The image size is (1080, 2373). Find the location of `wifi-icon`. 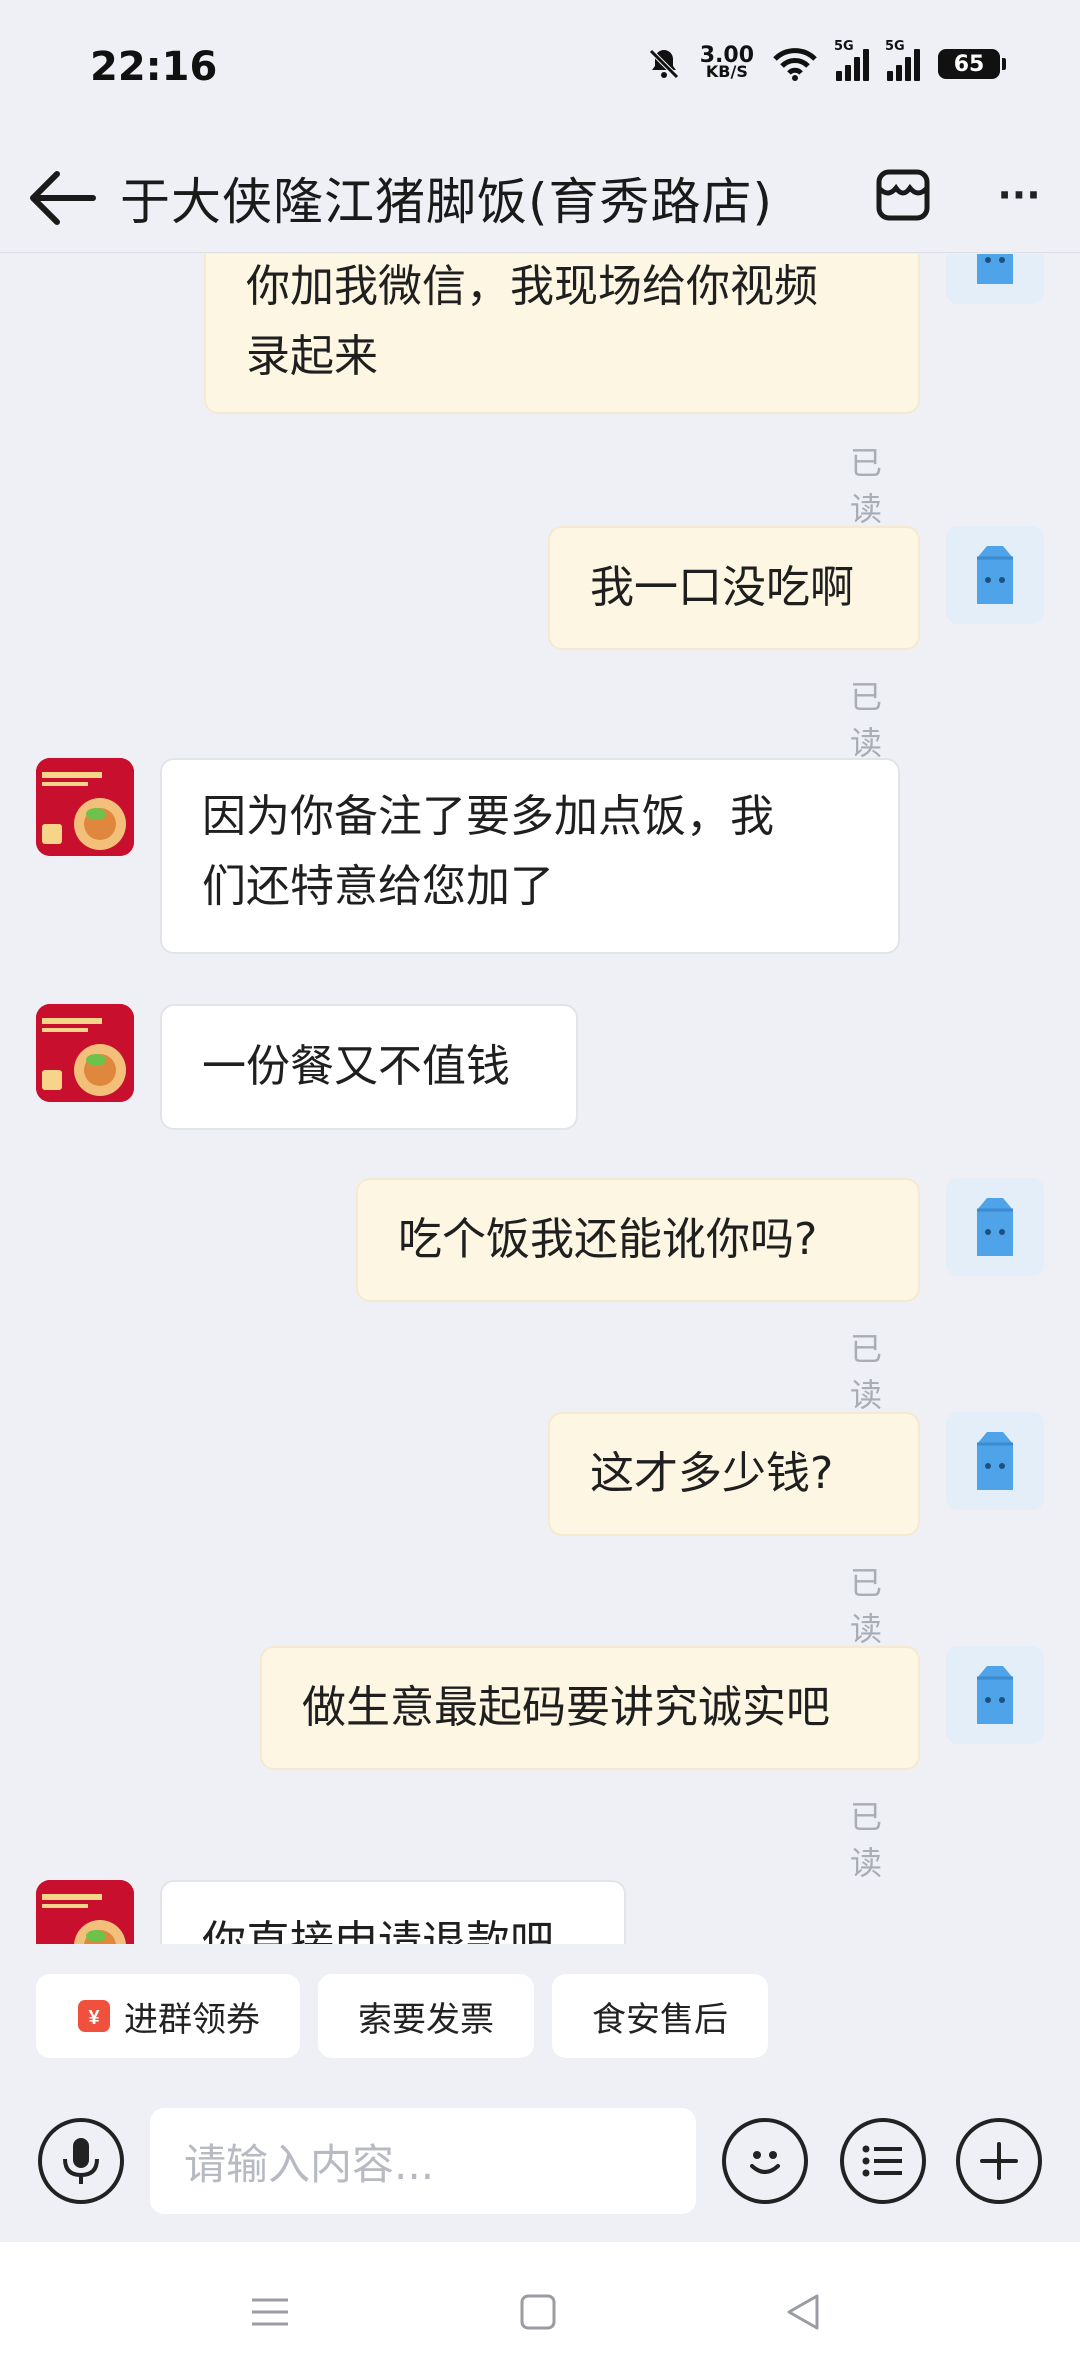

wifi-icon is located at coordinates (795, 64).